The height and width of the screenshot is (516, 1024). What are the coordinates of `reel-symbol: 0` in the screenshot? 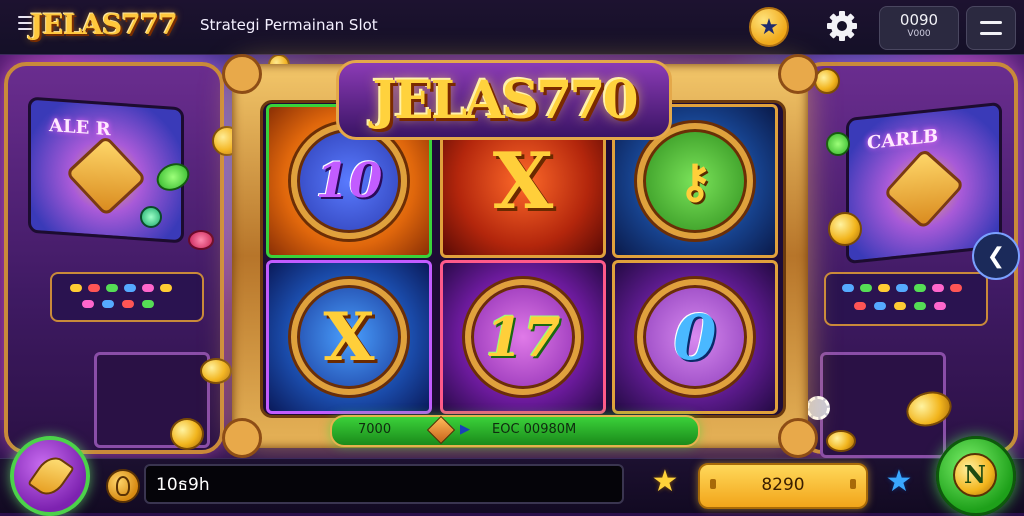 It's located at (695, 337).